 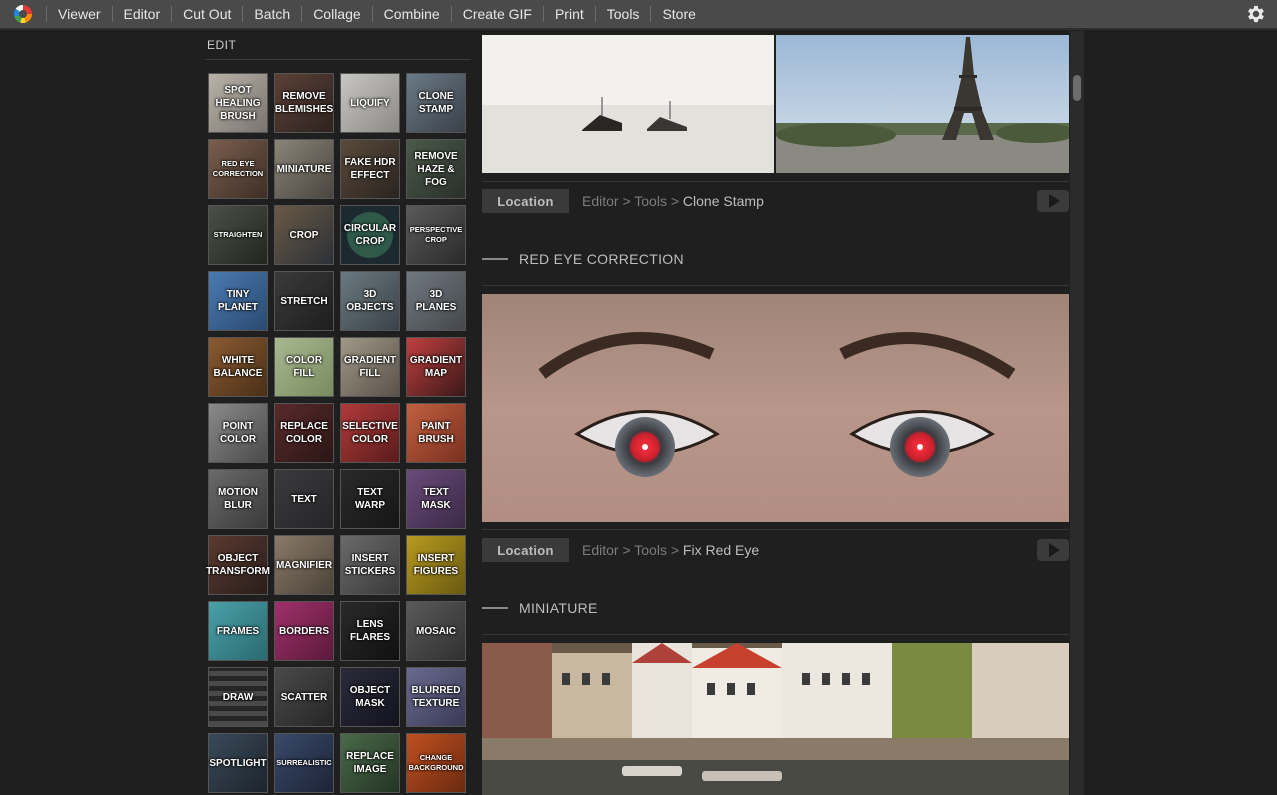 I want to click on tool-tile-object-transform: OBJECT TRANSFORM, so click(x=238, y=565).